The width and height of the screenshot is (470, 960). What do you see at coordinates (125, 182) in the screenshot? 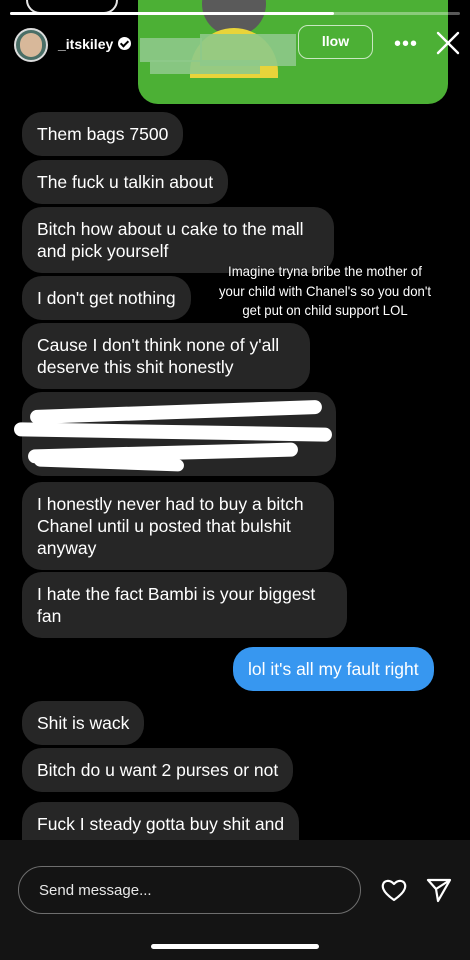
I see `message-bubble: The fuck u talkin about` at bounding box center [125, 182].